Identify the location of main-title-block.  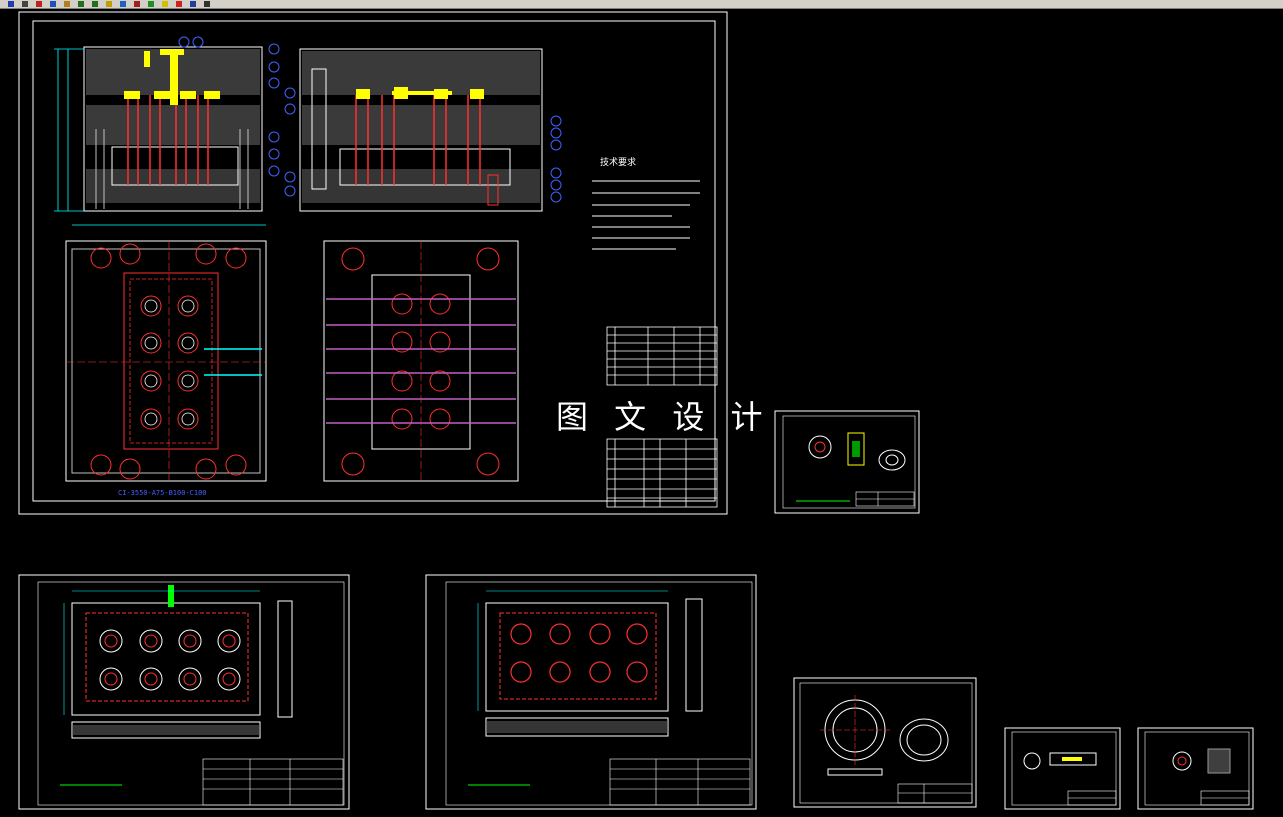
(662, 473).